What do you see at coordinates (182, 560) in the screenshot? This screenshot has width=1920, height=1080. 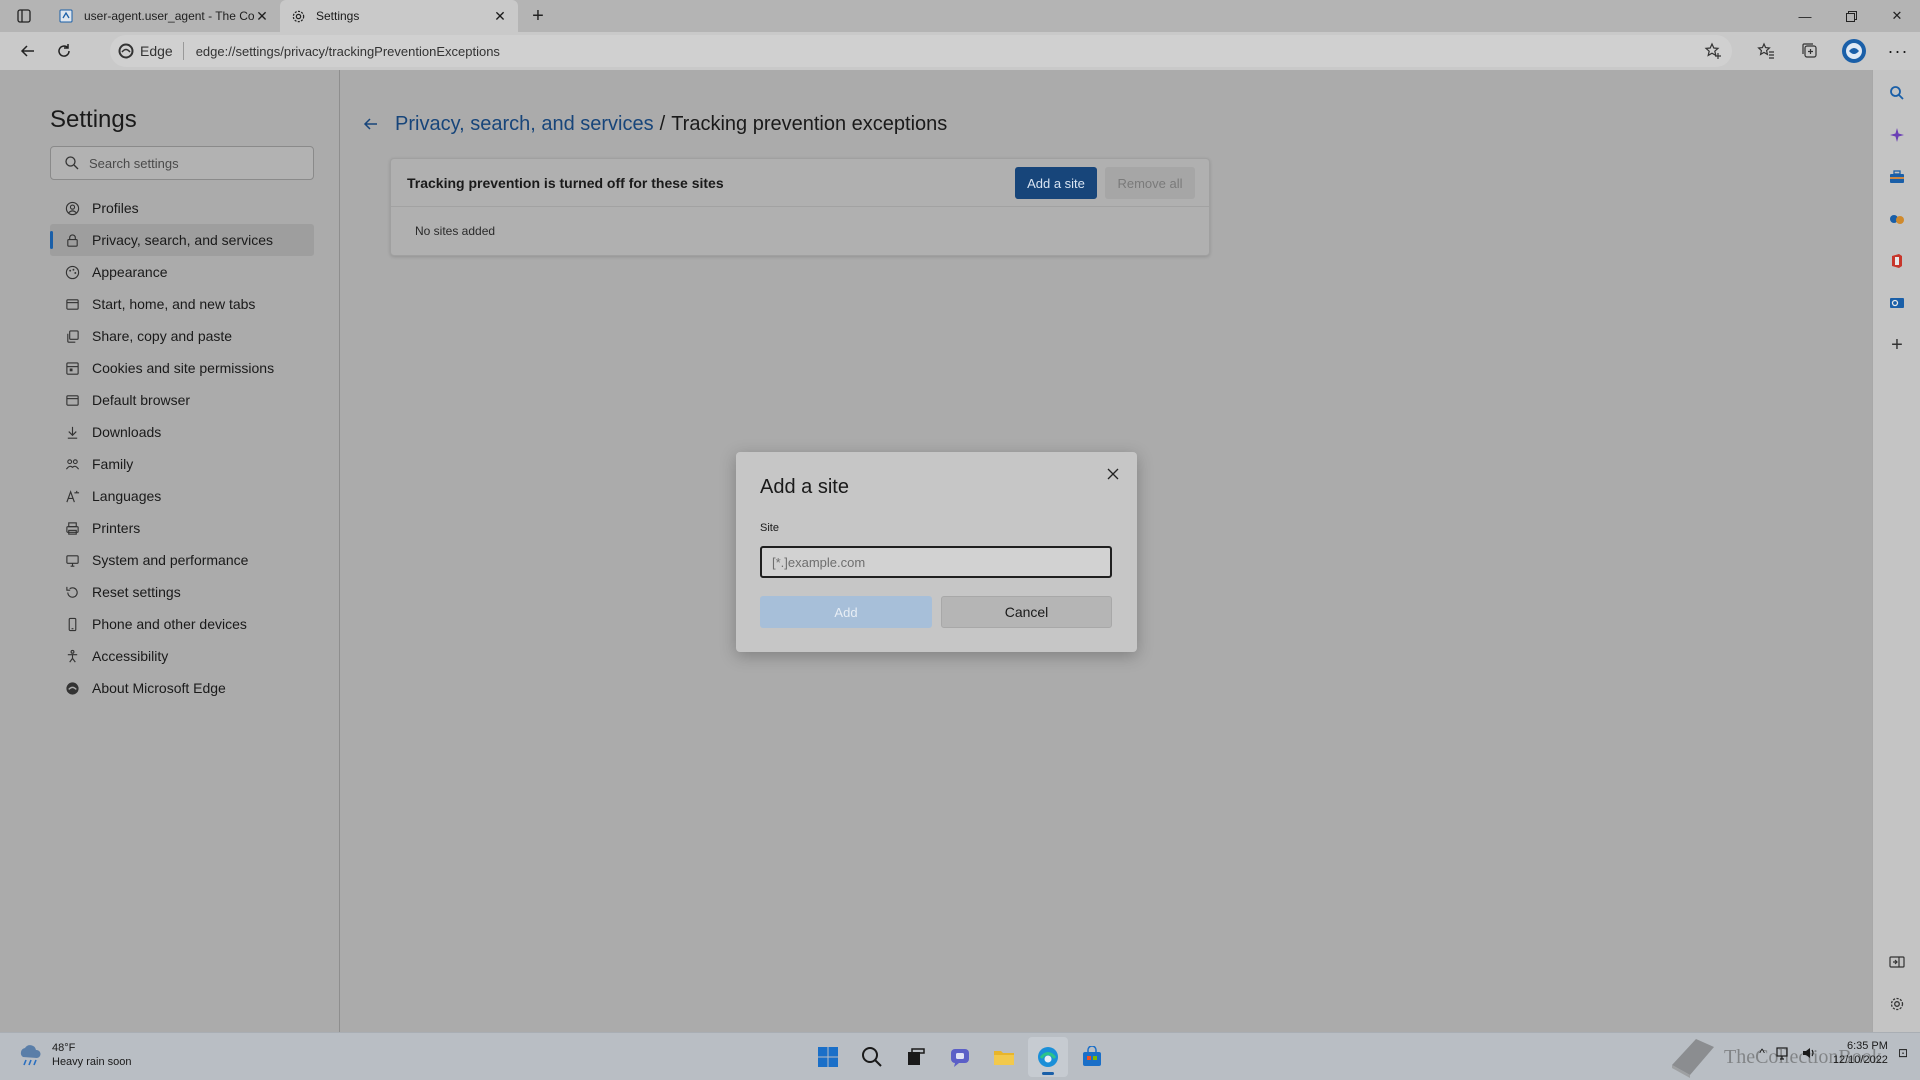 I see `sidebar-item-system: System and performance` at bounding box center [182, 560].